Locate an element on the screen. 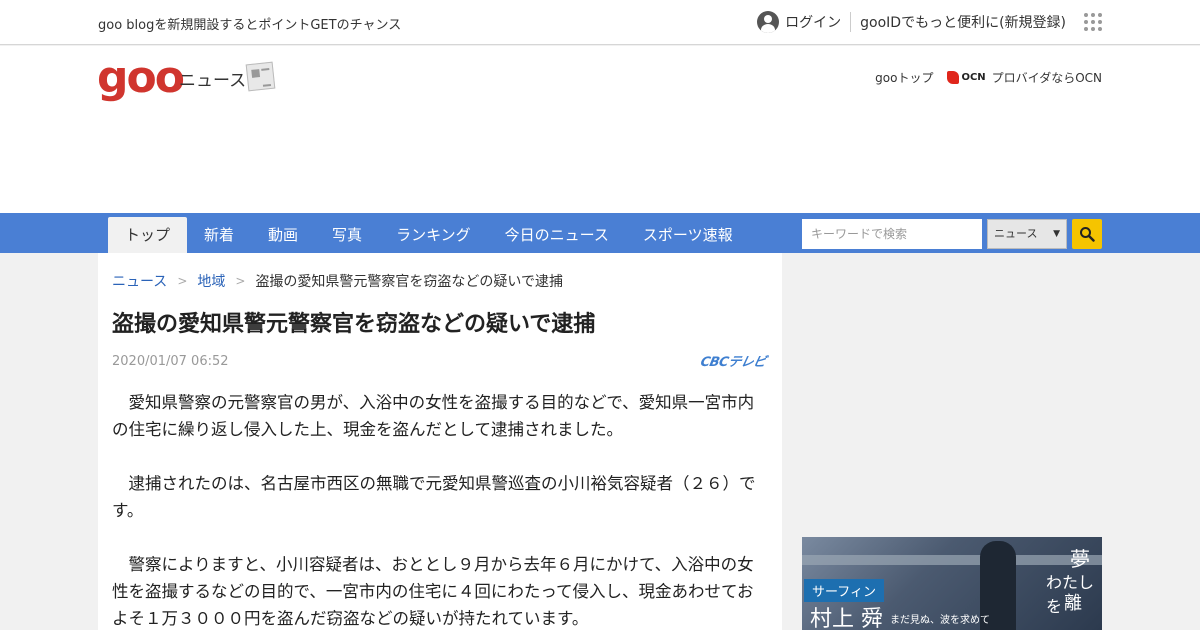  tab-sports: スポーツ速報 is located at coordinates (688, 235).